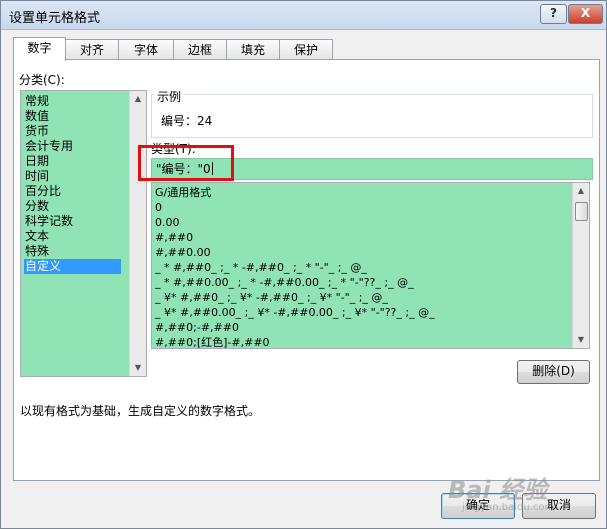 The height and width of the screenshot is (529, 607). What do you see at coordinates (581, 211) in the screenshot?
I see `scroll-thumb` at bounding box center [581, 211].